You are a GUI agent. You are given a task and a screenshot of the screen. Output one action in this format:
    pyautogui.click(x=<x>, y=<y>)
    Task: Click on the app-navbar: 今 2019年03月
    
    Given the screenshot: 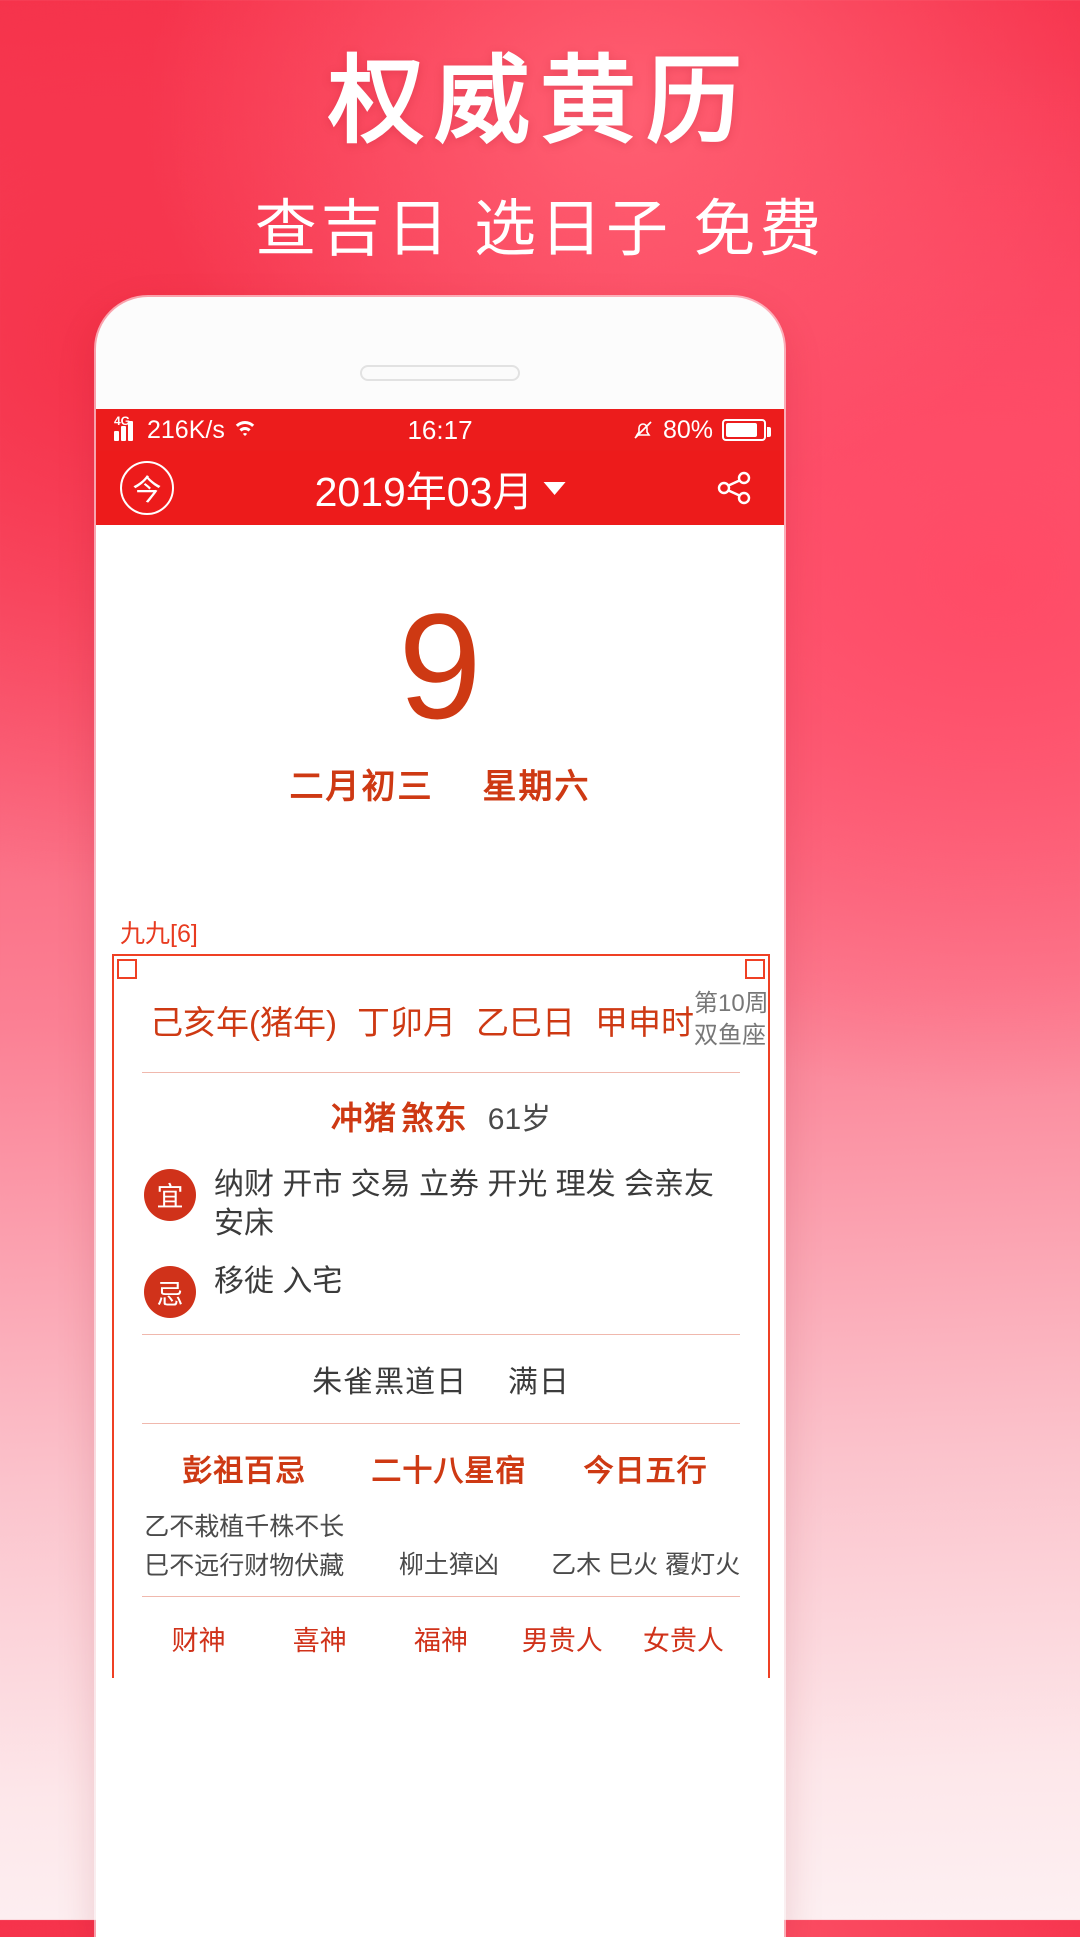 What is the action you would take?
    pyautogui.click(x=440, y=488)
    